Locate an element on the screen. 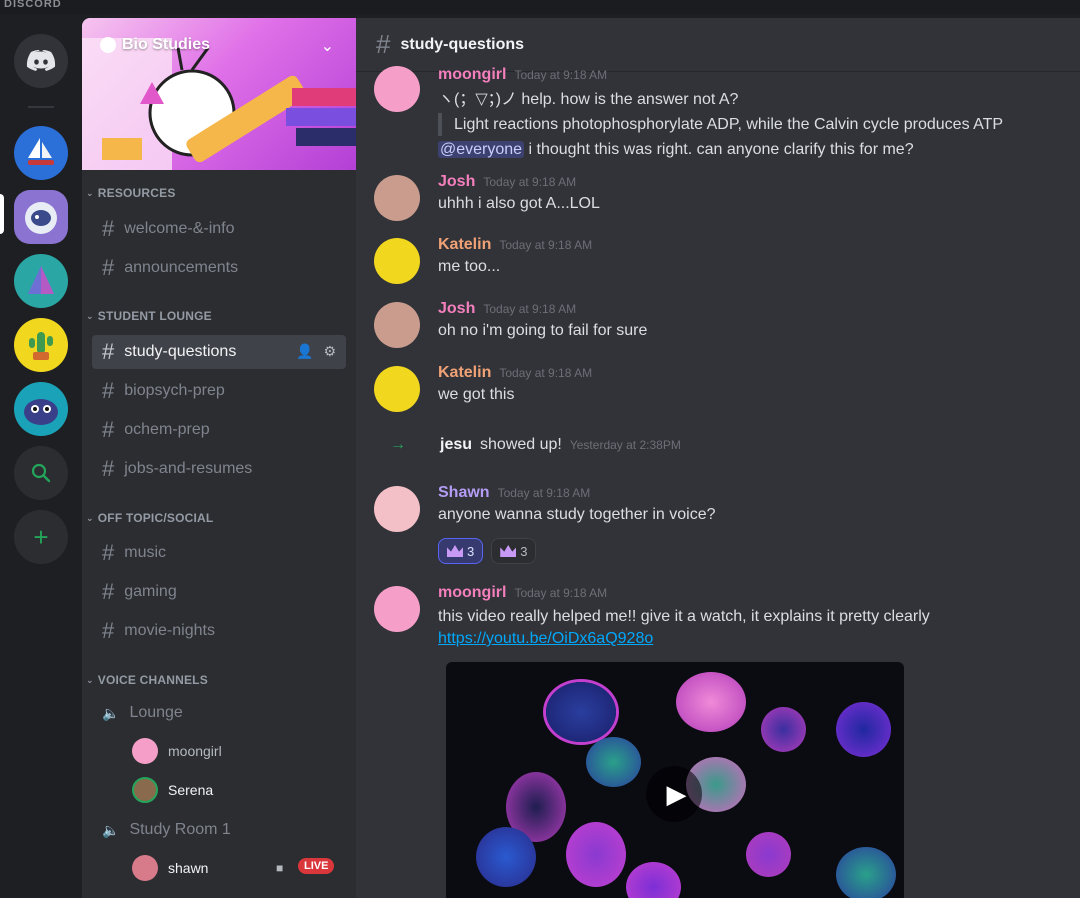 The height and width of the screenshot is (898, 1080). crown-emoji-icon is located at coordinates (455, 551).